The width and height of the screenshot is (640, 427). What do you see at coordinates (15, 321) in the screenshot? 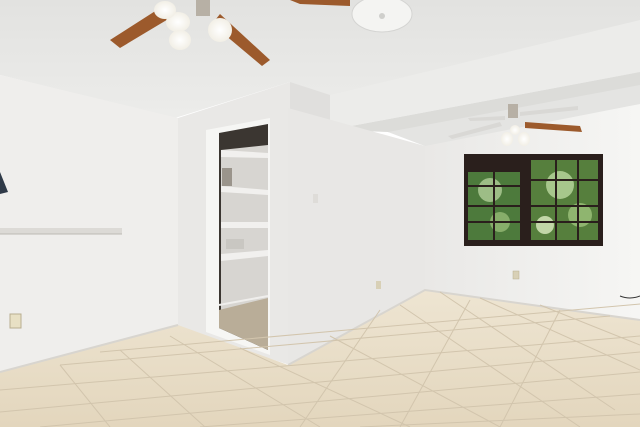
I see `wall-outlet` at bounding box center [15, 321].